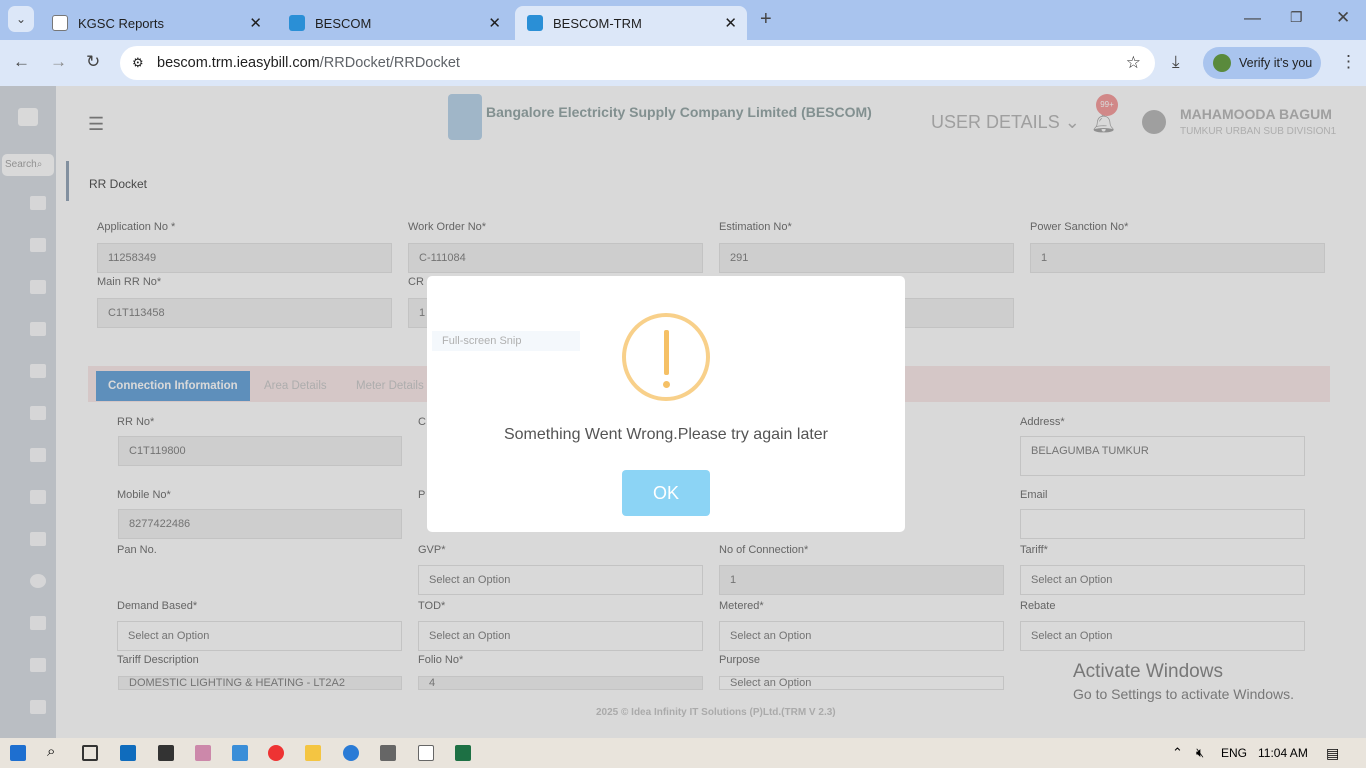 The height and width of the screenshot is (768, 1366). I want to click on menu-icon: ⋮, so click(1348, 62).